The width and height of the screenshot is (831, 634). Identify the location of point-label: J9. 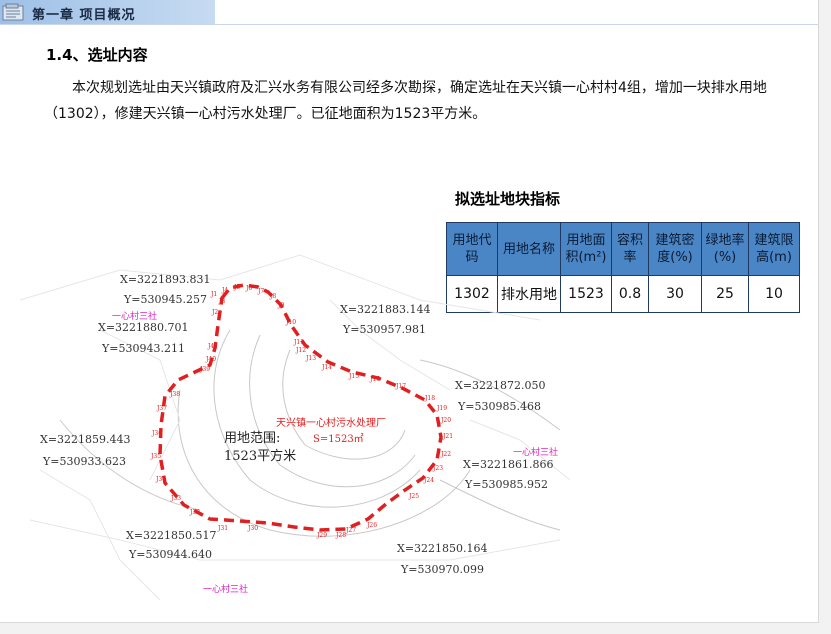
(280, 305).